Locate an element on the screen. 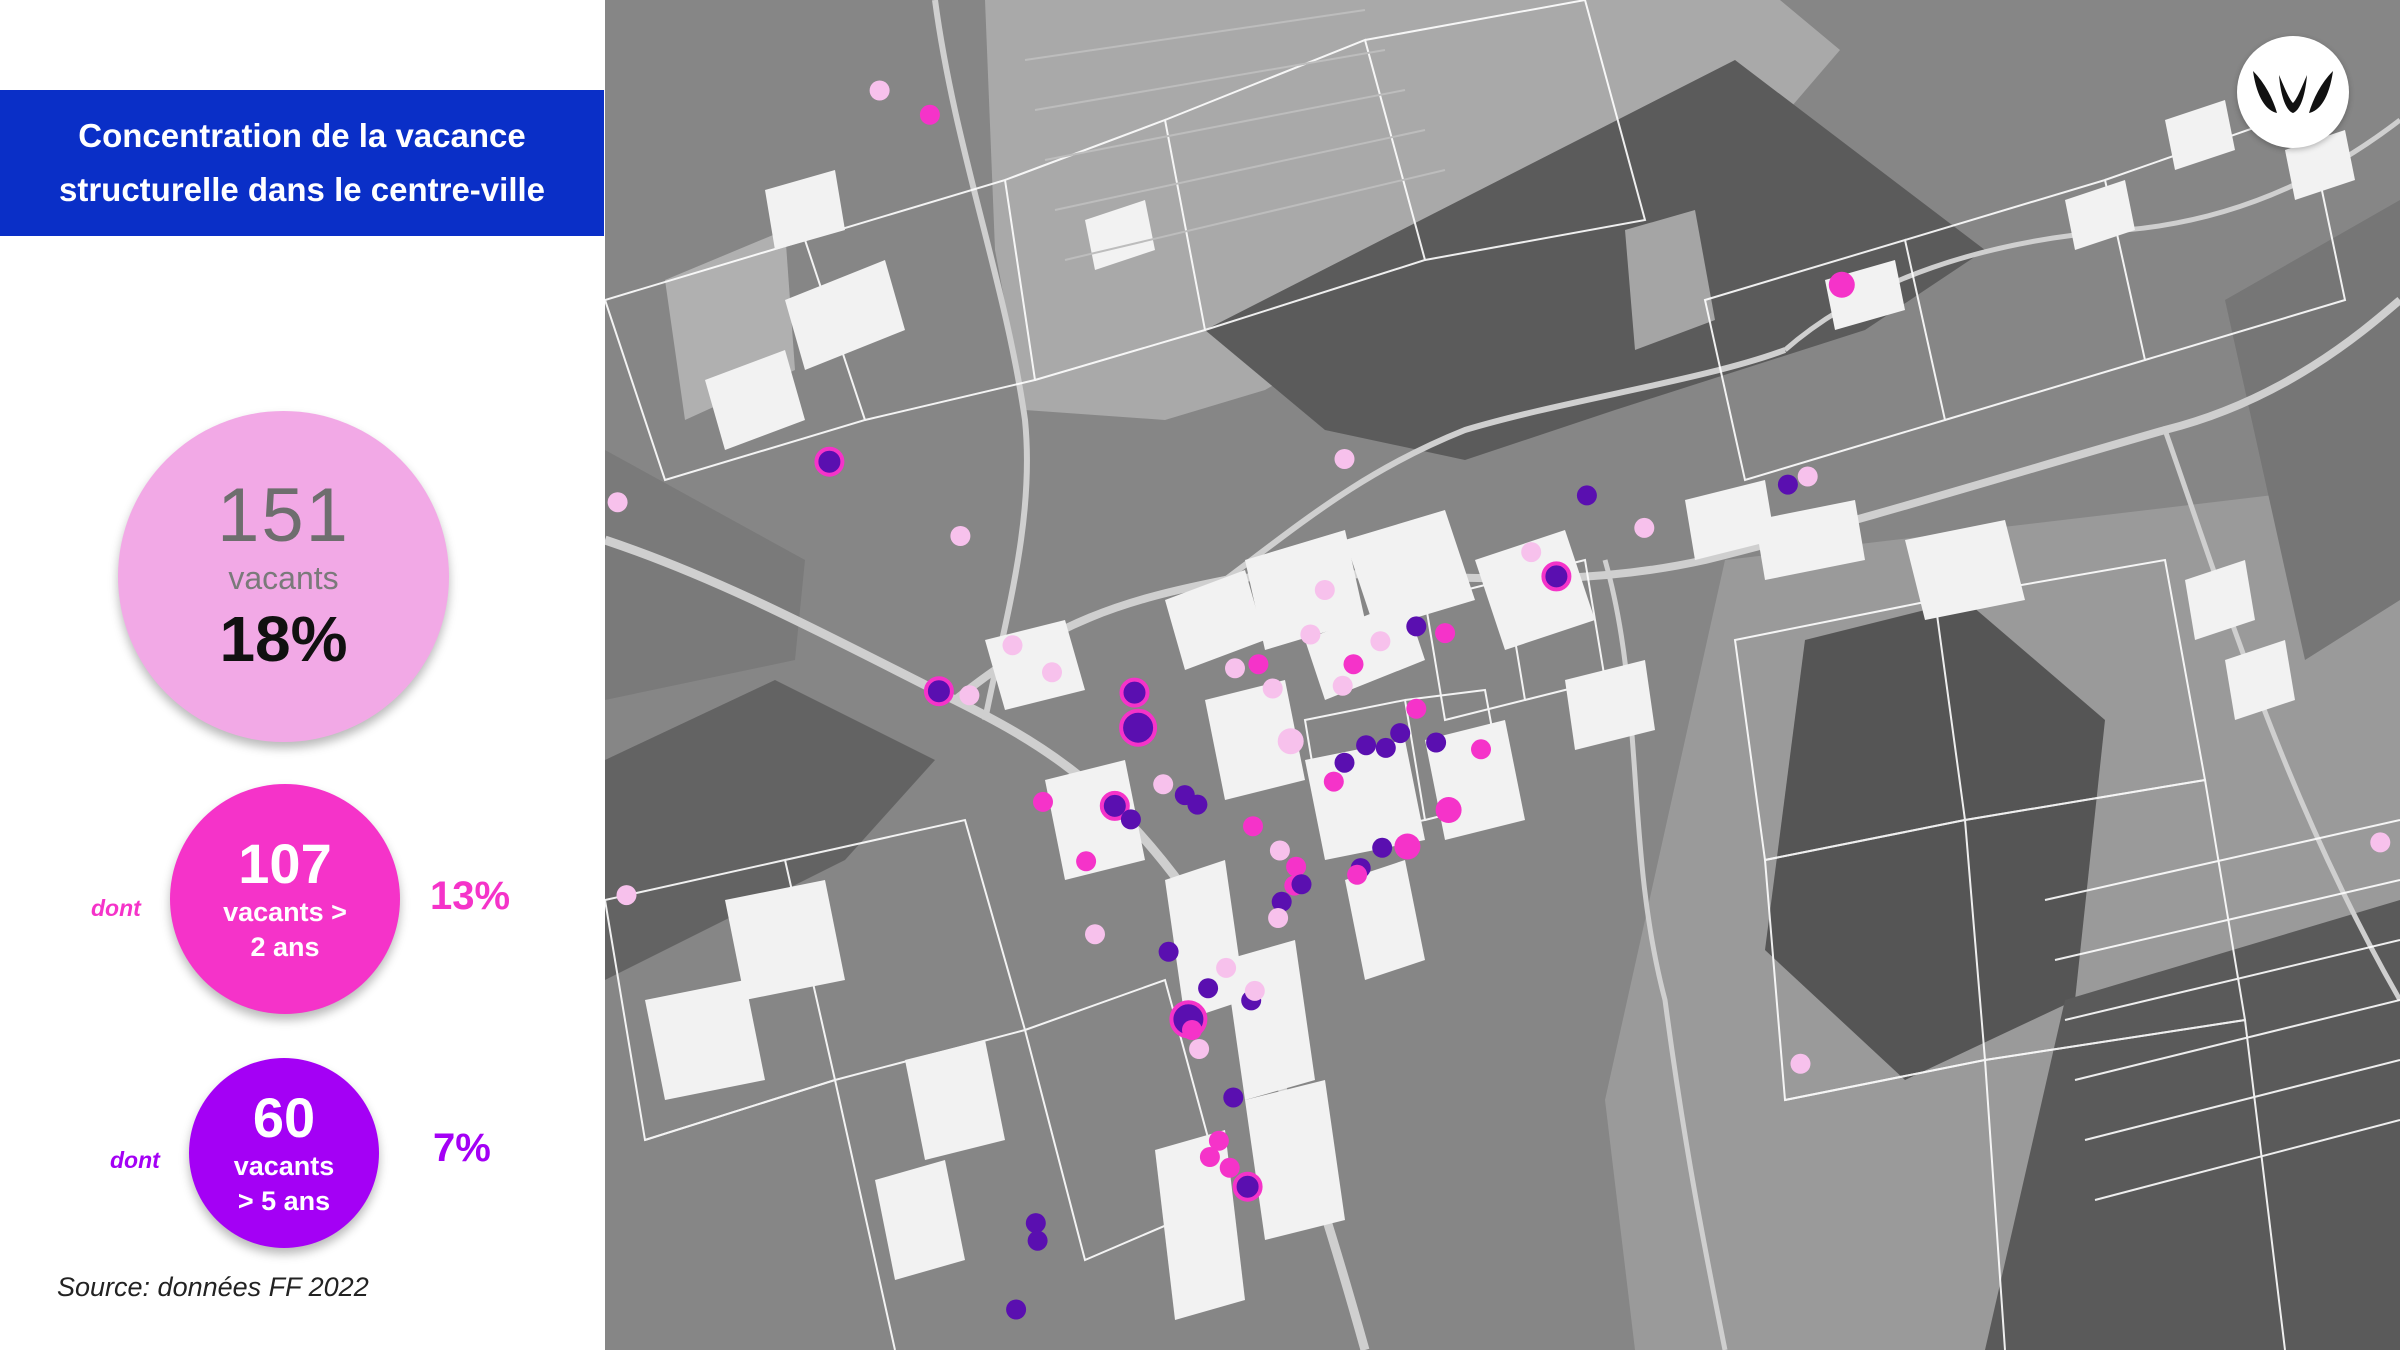 This screenshot has width=2400, height=1350. source-note: Source: données FF 2022 is located at coordinates (213, 1287).